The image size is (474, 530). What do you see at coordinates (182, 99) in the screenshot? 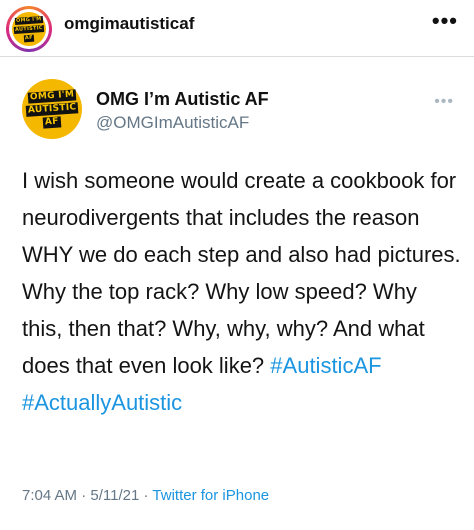
I see `tweet-display-name: OMG I’m Autistic AF` at bounding box center [182, 99].